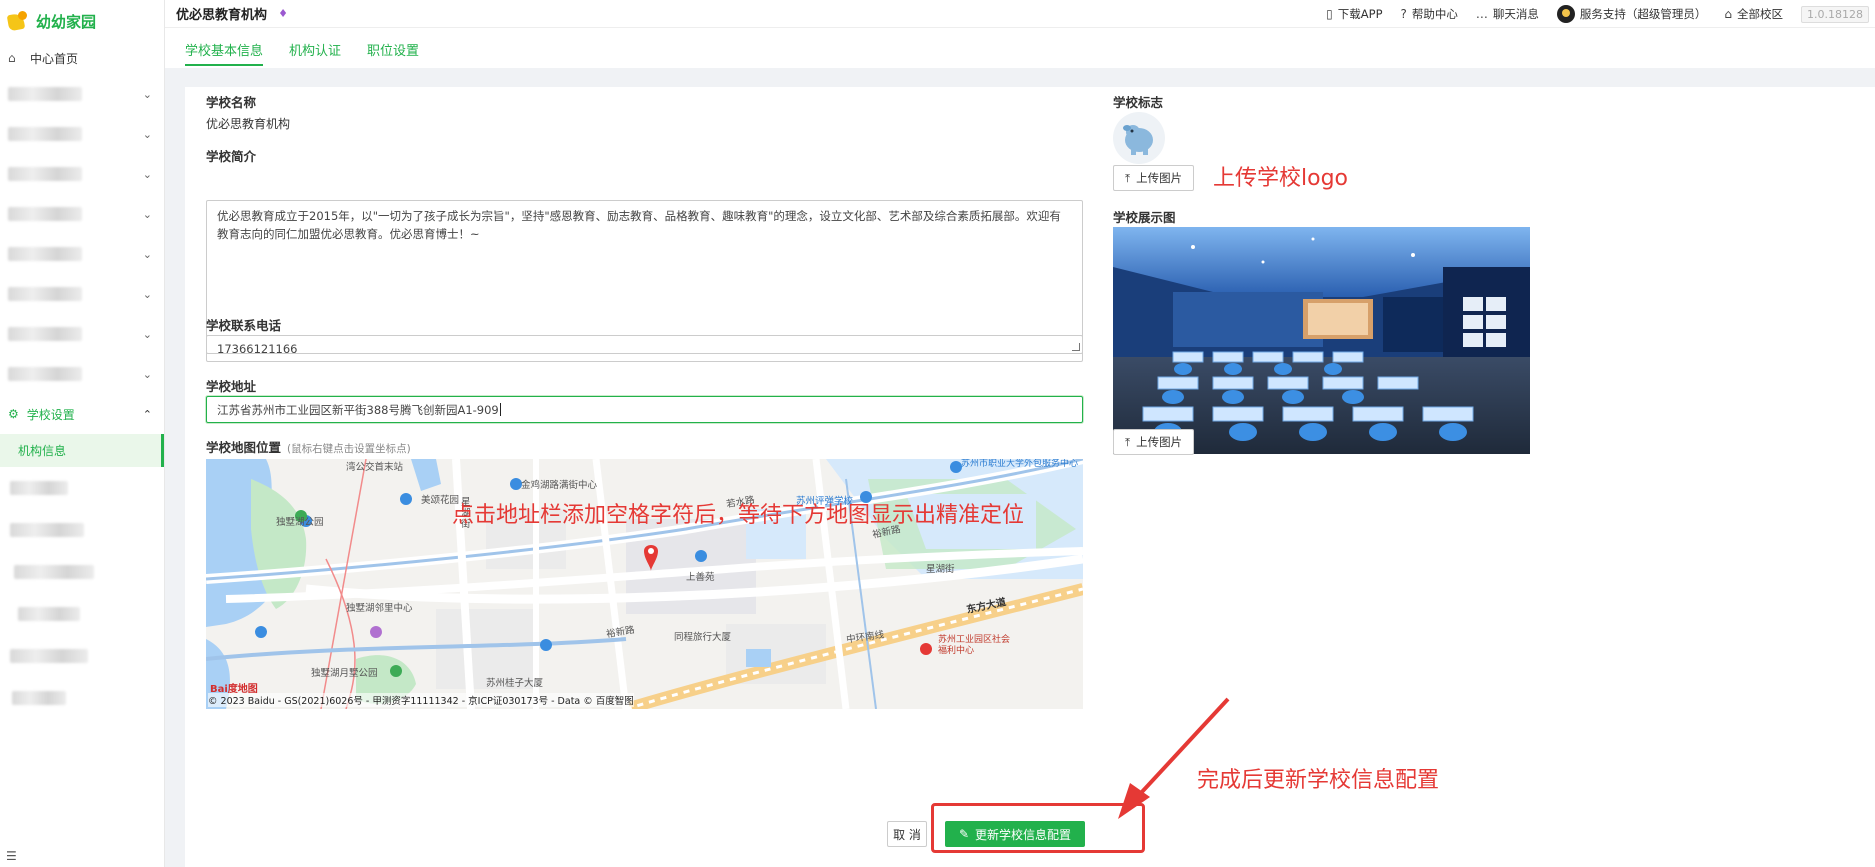 The image size is (1875, 867). Describe the element at coordinates (1515, 14) in the screenshot. I see `chat-messages-label: 聊天消息` at that location.